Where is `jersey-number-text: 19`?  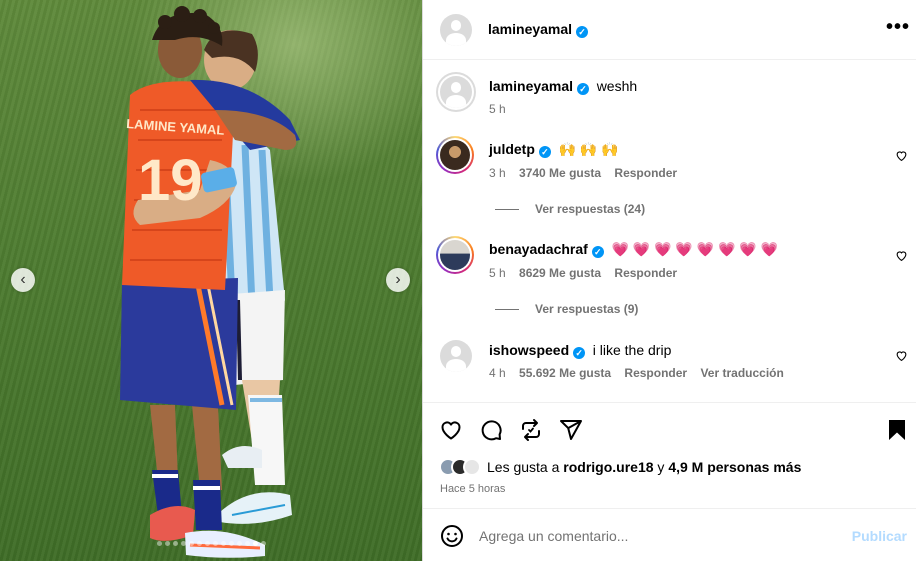
jersey-number-text: 19 is located at coordinates (170, 180).